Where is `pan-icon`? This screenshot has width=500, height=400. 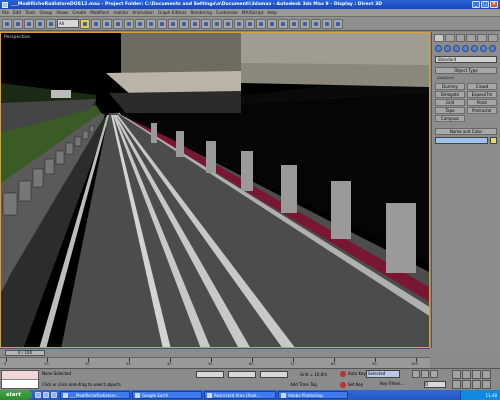 pan-icon is located at coordinates (466, 384).